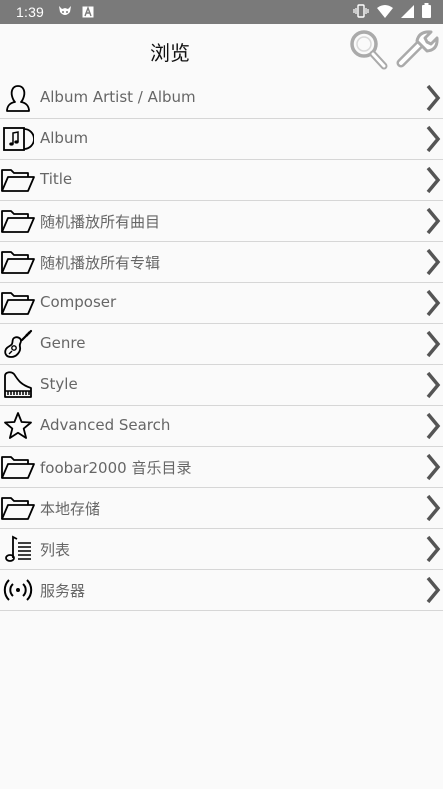 Image resolution: width=443 pixels, height=789 pixels. Describe the element at coordinates (221, 426) in the screenshot. I see `menu-item-advanced-search: Advanced Search` at that location.